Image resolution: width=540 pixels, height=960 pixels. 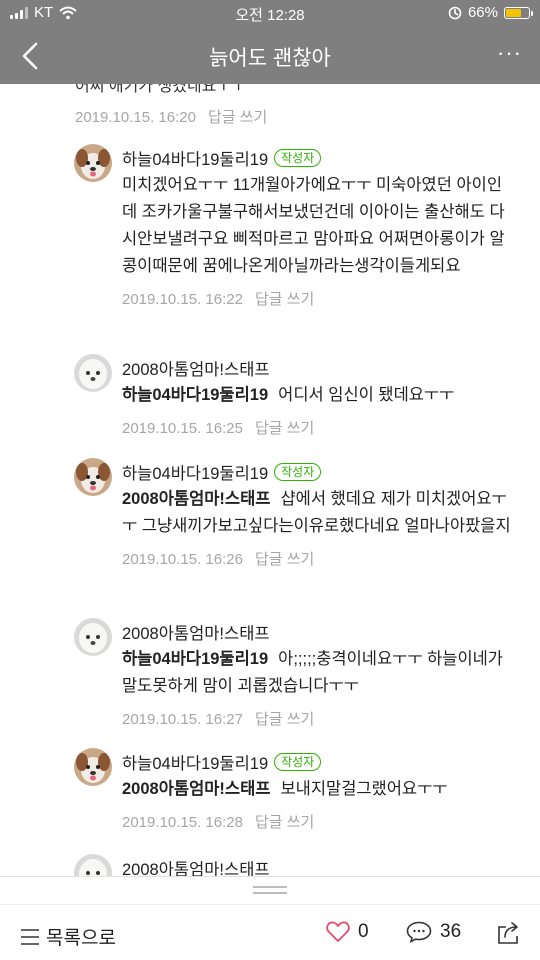 I want to click on comment-text-wrapper: 하늘04바다19둘리19 어디서 임신이 됐데요ㅜㅜ, so click(x=318, y=395).